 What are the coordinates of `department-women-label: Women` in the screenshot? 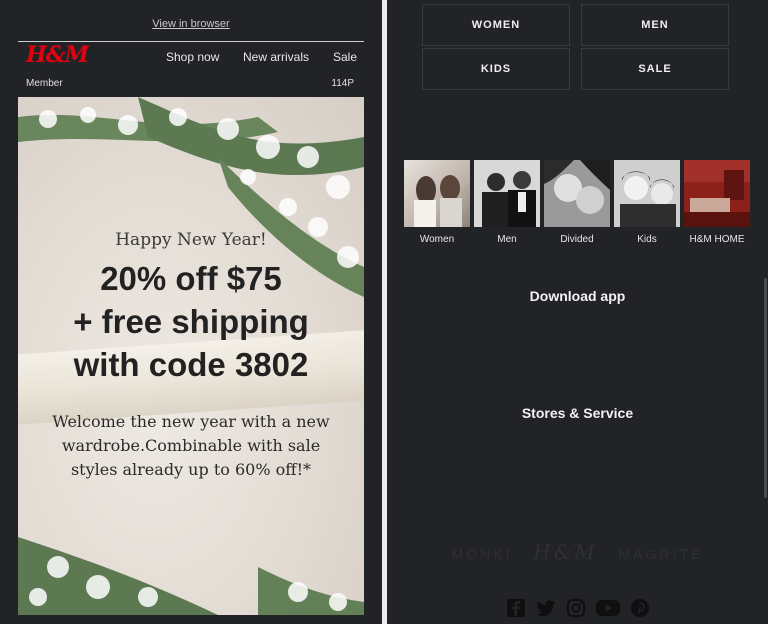 It's located at (437, 239).